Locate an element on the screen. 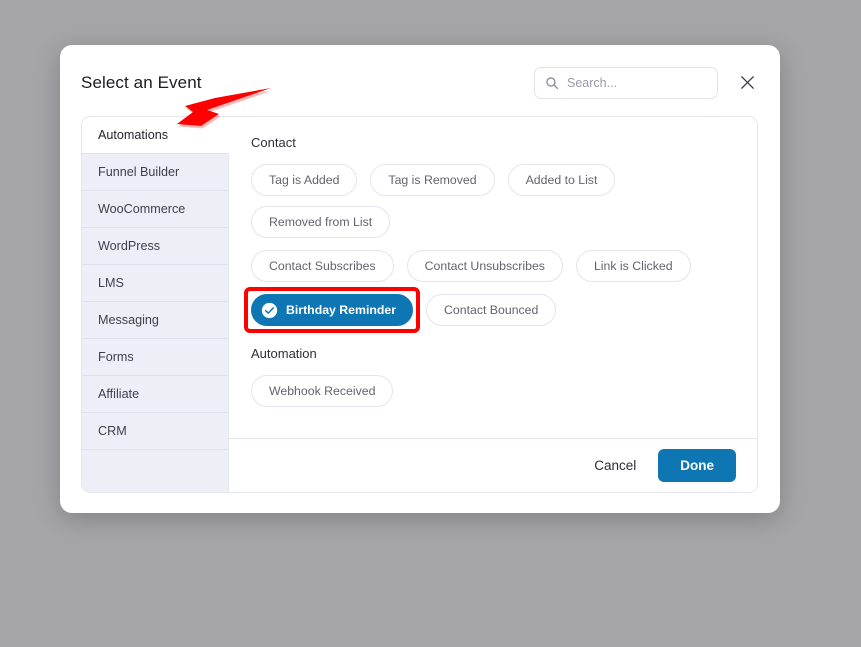  check-circle-icon is located at coordinates (269, 310).